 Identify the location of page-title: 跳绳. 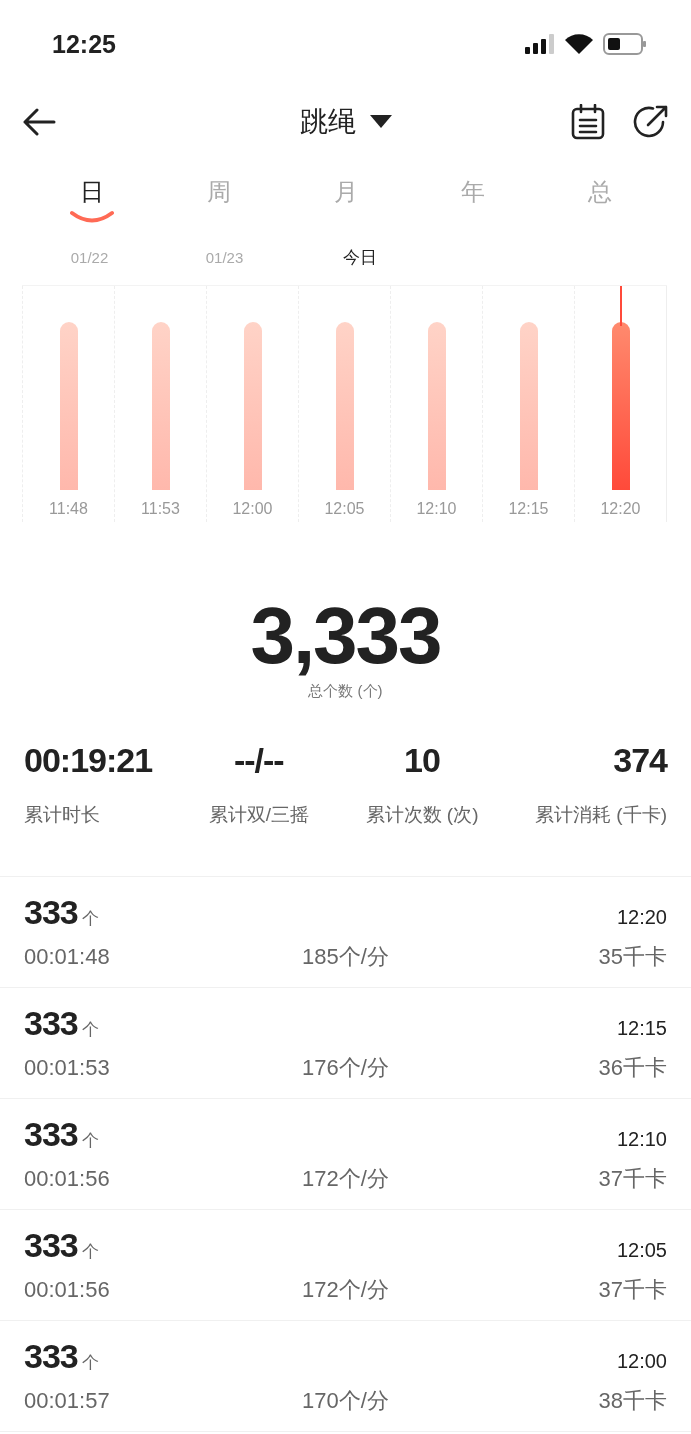
(327, 122).